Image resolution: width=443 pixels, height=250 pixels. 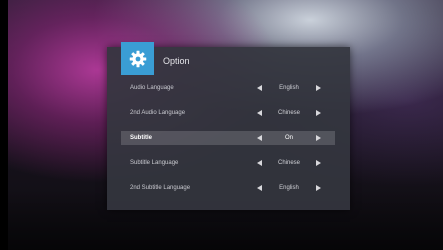 What do you see at coordinates (228, 88) in the screenshot?
I see `row-audio-language: Audio Language English` at bounding box center [228, 88].